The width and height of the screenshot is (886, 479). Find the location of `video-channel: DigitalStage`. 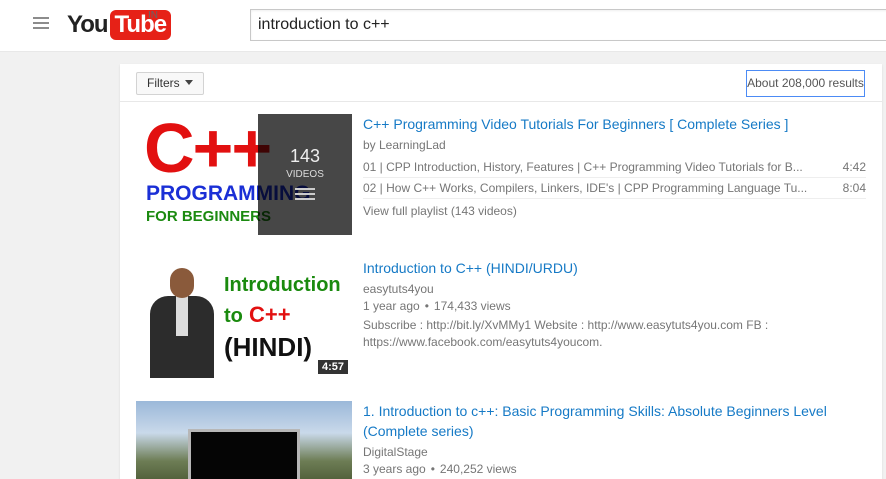

video-channel: DigitalStage is located at coordinates (614, 452).